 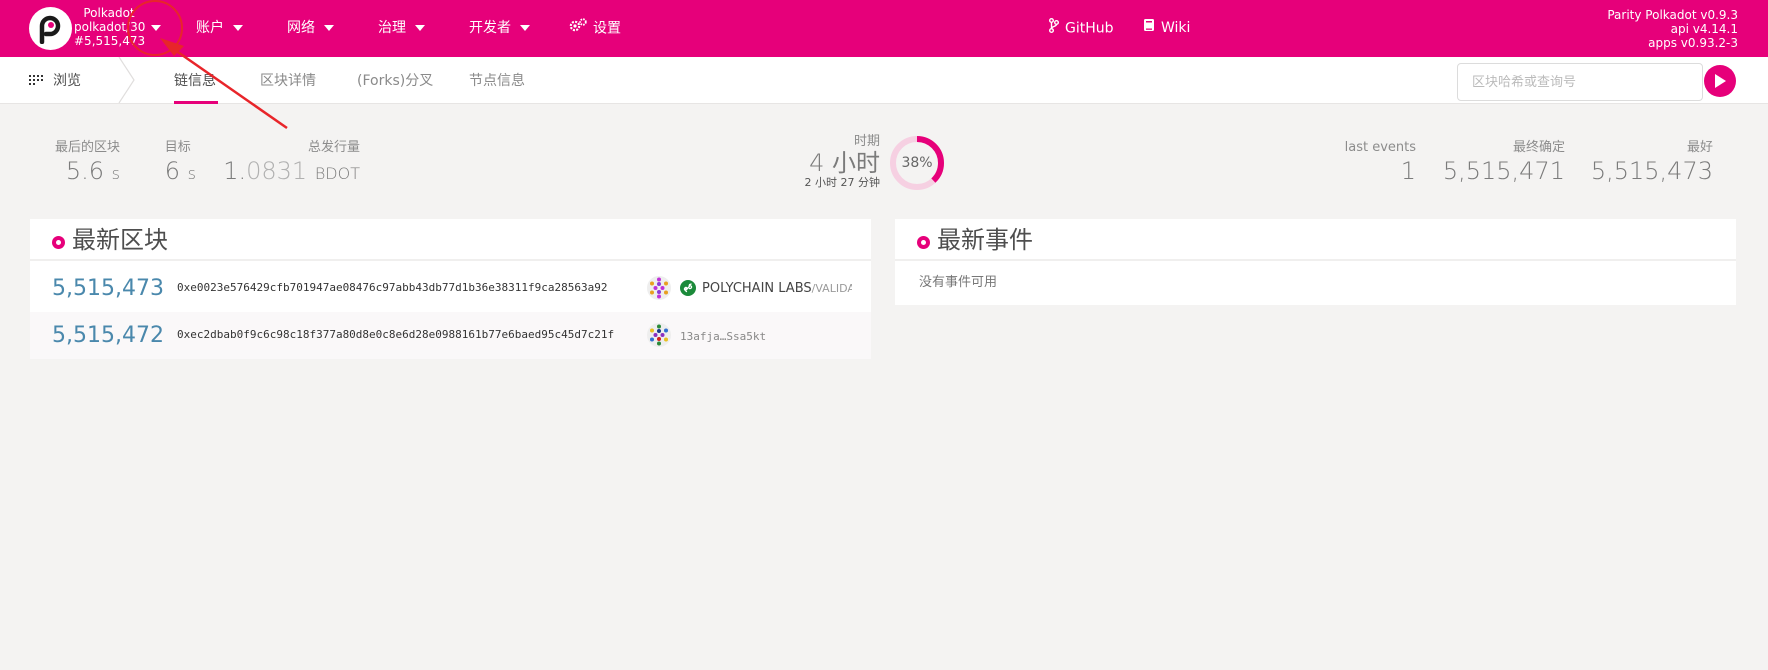 What do you see at coordinates (1380, 147) in the screenshot?
I see `last-events-label: last events` at bounding box center [1380, 147].